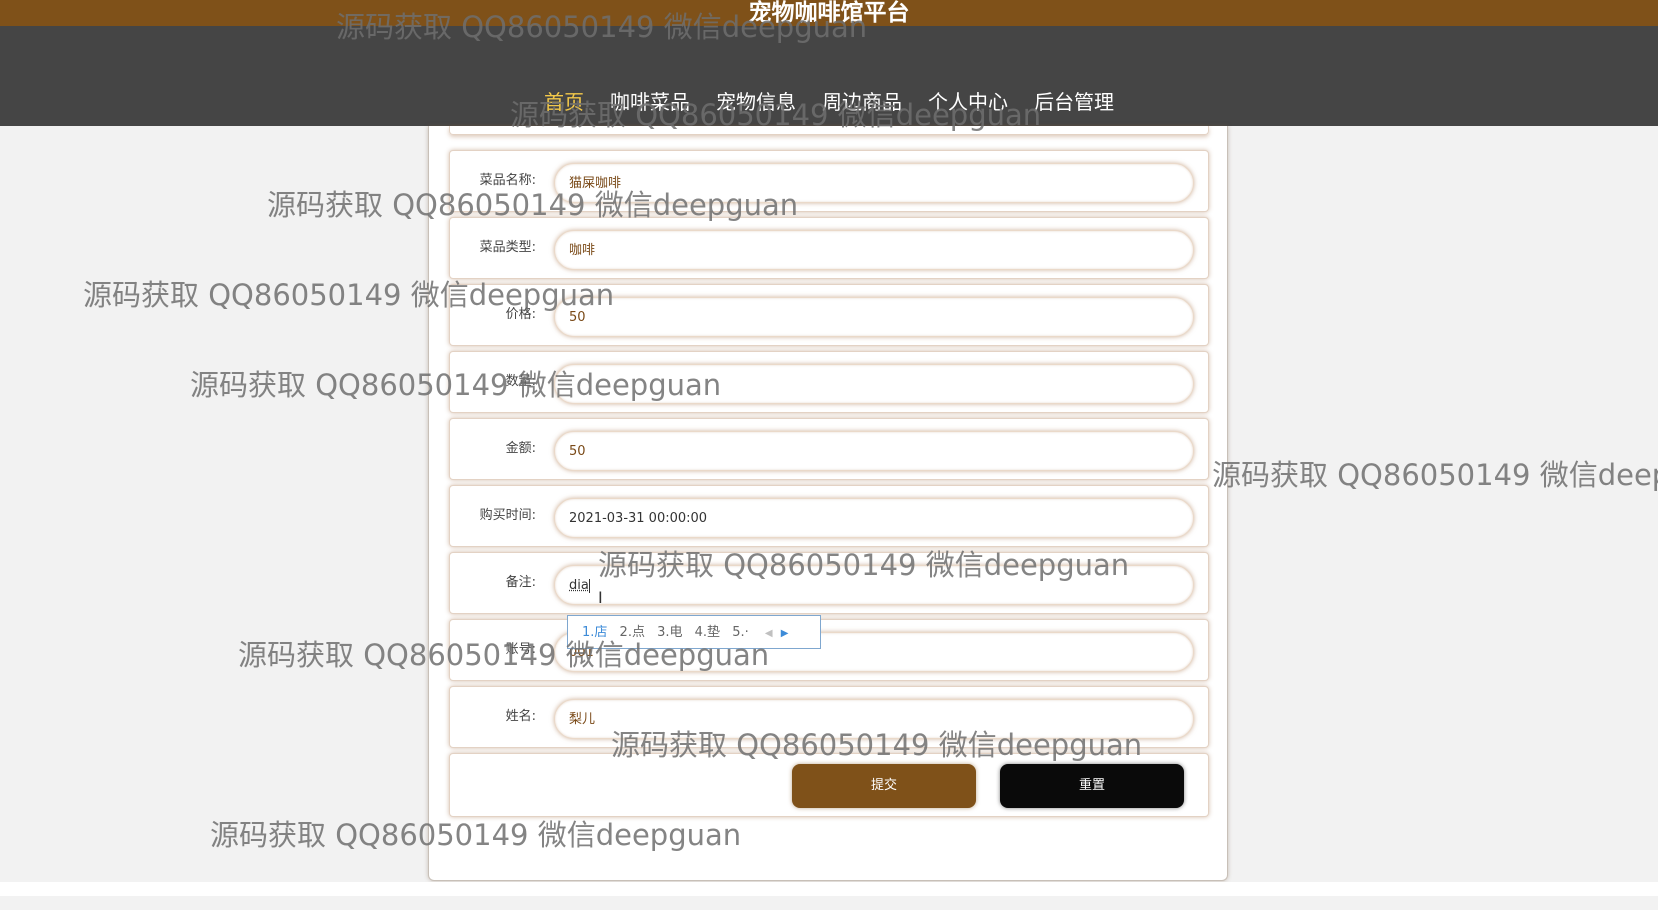  I want to click on ime-candidate: 1.店, so click(594, 633).